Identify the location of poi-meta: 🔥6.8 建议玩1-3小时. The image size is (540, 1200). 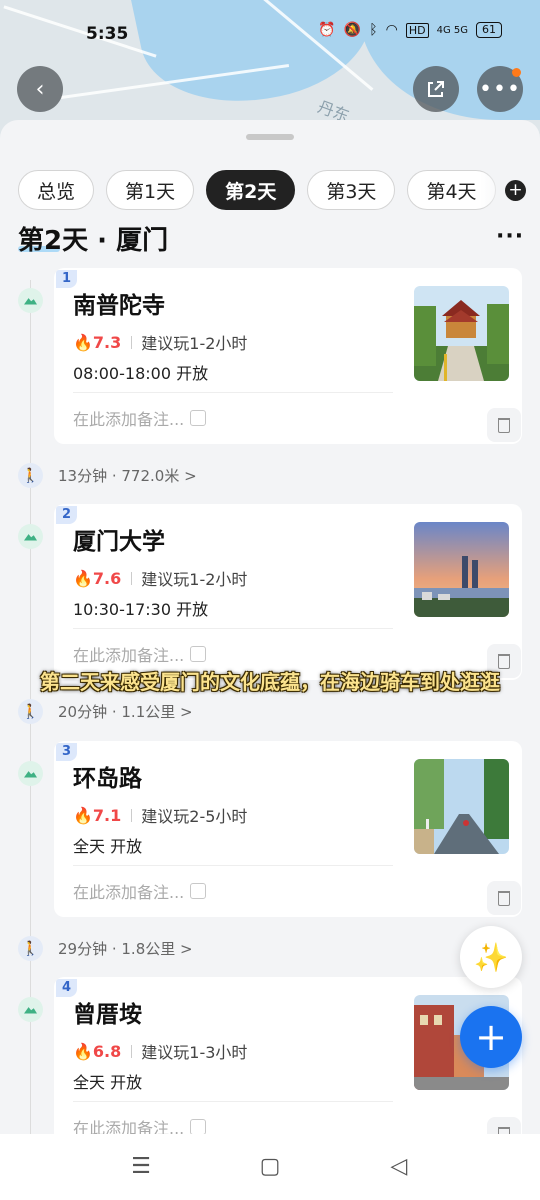
(160, 1051).